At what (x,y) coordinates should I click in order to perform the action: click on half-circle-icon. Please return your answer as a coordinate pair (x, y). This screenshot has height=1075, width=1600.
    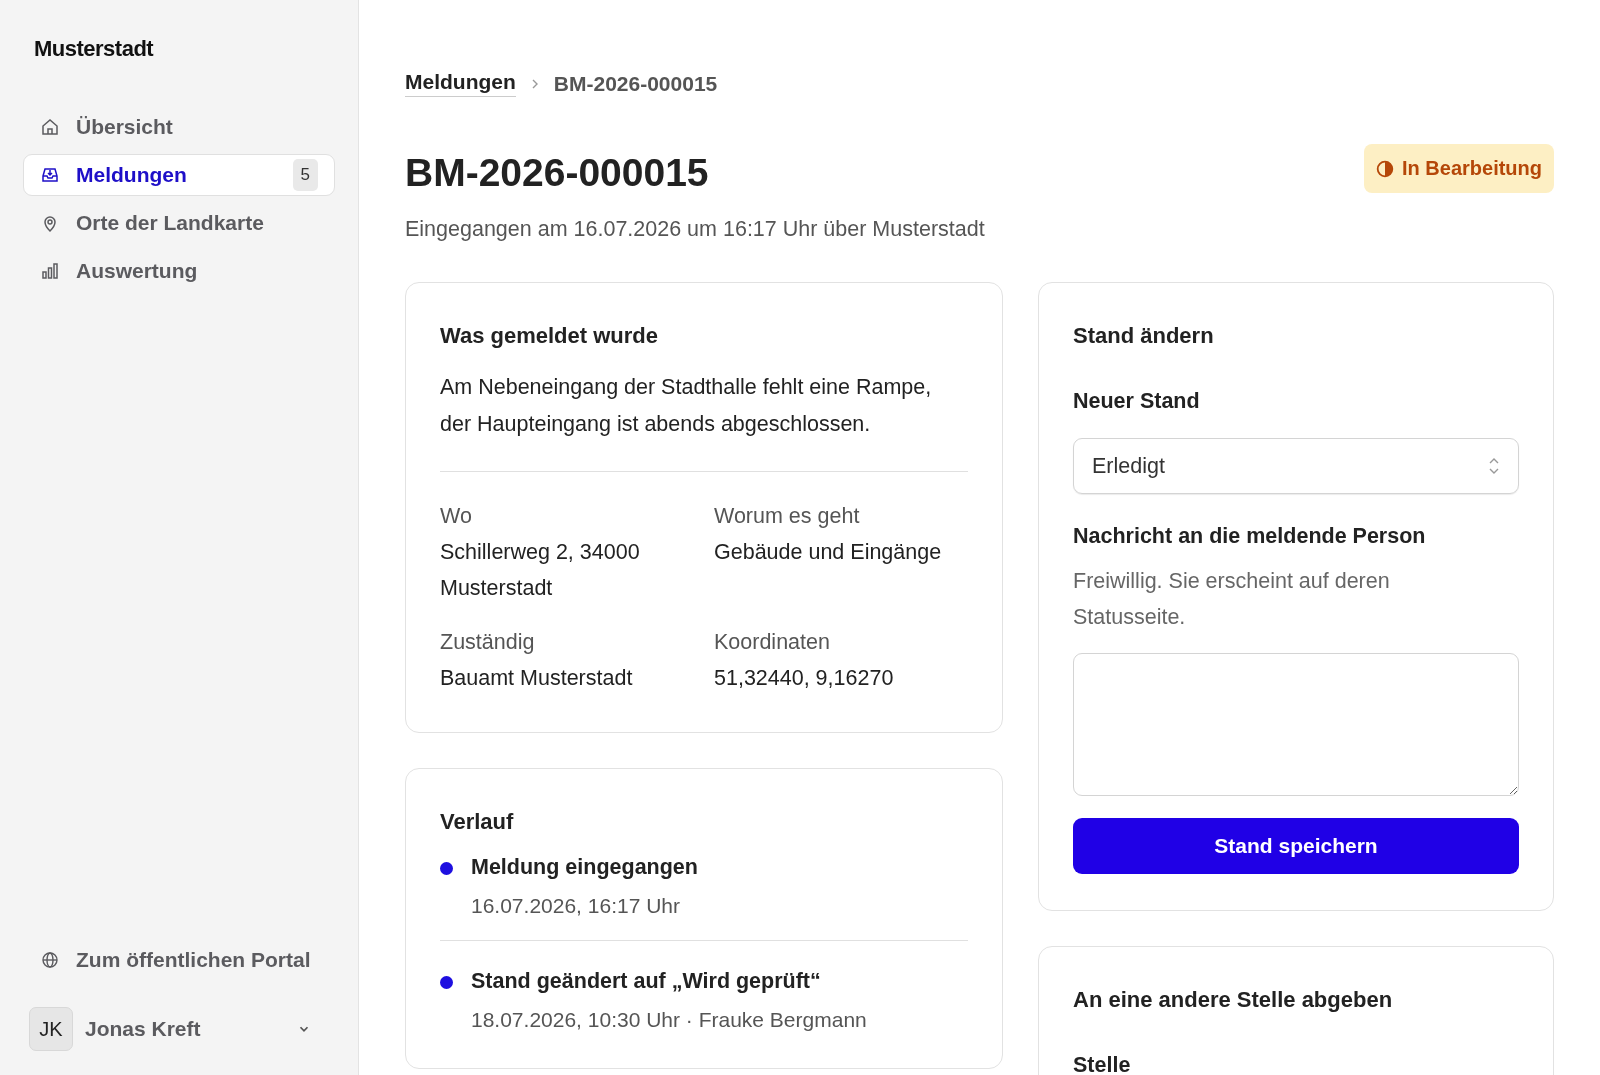
    Looking at the image, I should click on (1385, 168).